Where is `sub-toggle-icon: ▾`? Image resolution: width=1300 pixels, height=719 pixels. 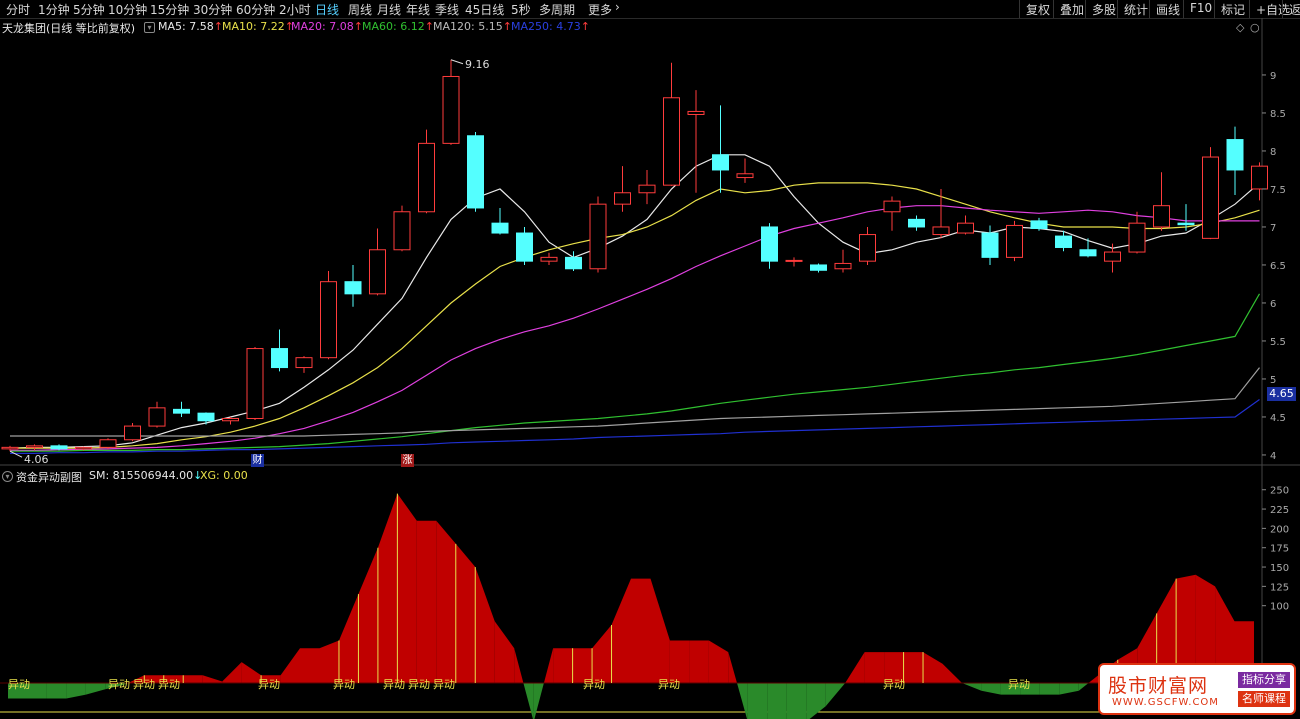 sub-toggle-icon: ▾ is located at coordinates (7, 476).